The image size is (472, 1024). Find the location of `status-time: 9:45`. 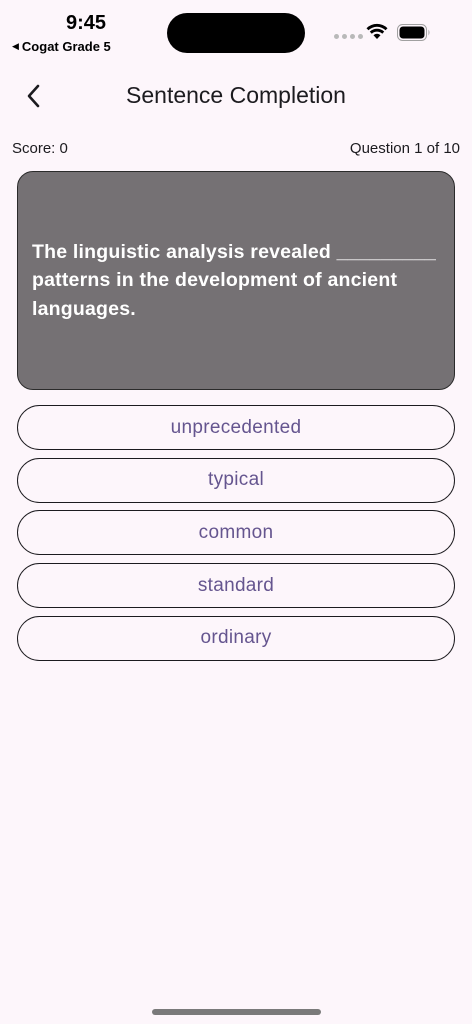

status-time: 9:45 is located at coordinates (86, 23).